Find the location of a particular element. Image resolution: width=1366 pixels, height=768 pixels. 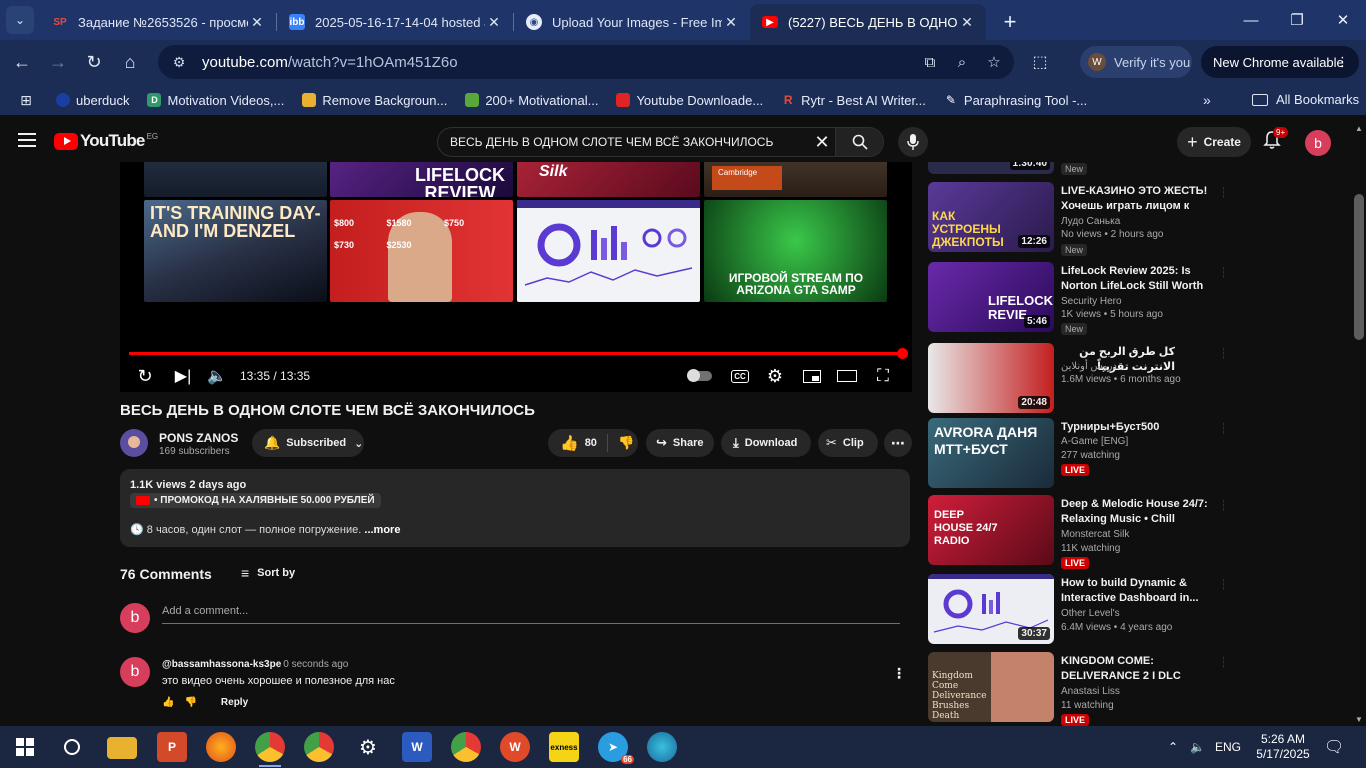

browser-tab-2: ibb 2025-05-16-17-14-04 hosted at ✕ is located at coordinates (395, 22).